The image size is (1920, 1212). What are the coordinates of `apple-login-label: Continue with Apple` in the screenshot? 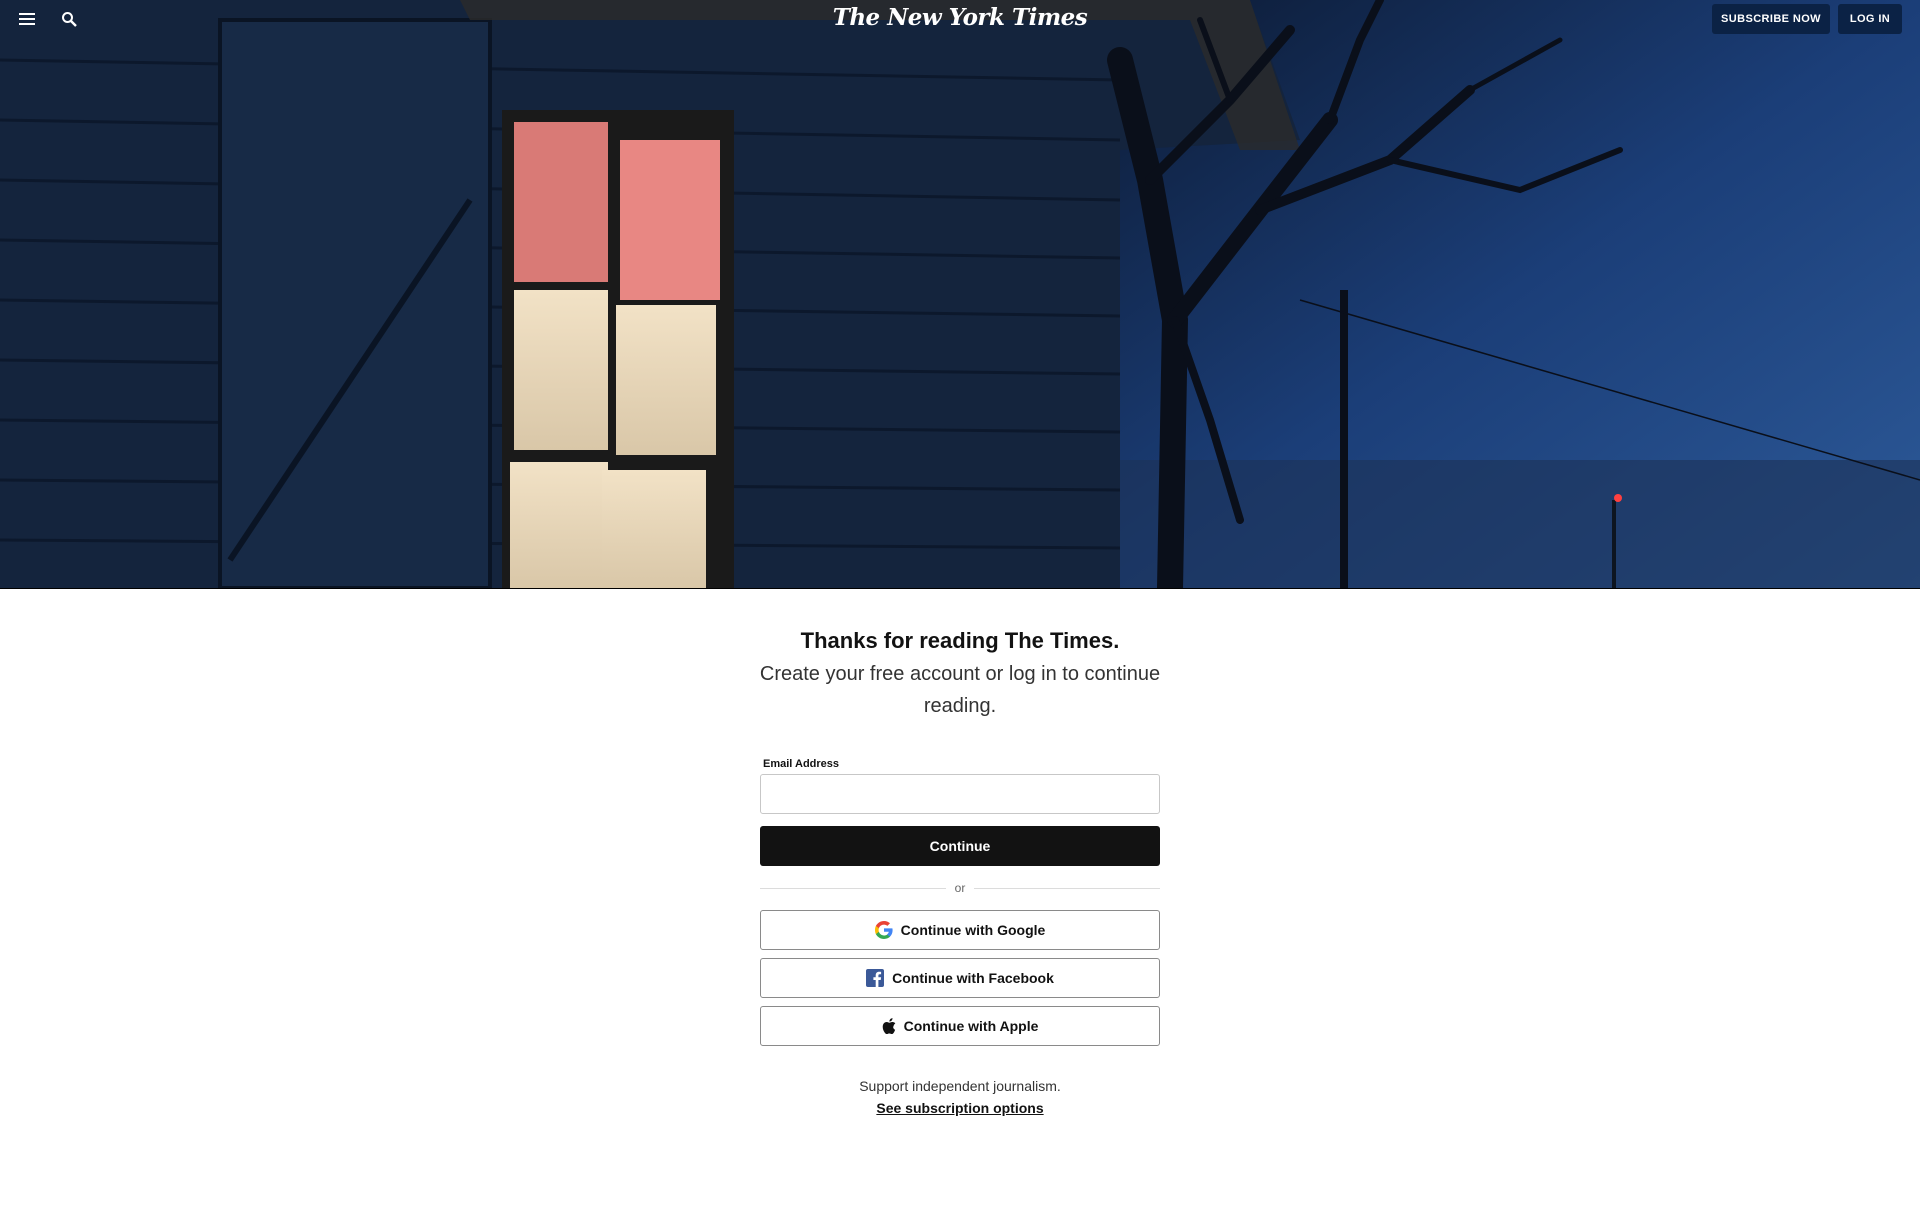 It's located at (971, 1026).